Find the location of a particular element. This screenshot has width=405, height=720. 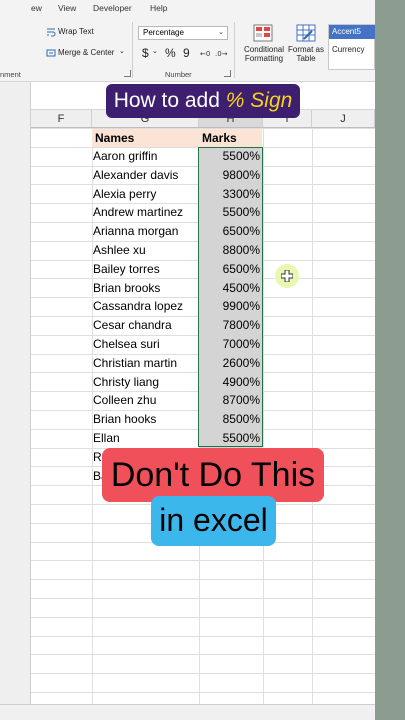

name-cell: Brian brooks is located at coordinates (126, 288).